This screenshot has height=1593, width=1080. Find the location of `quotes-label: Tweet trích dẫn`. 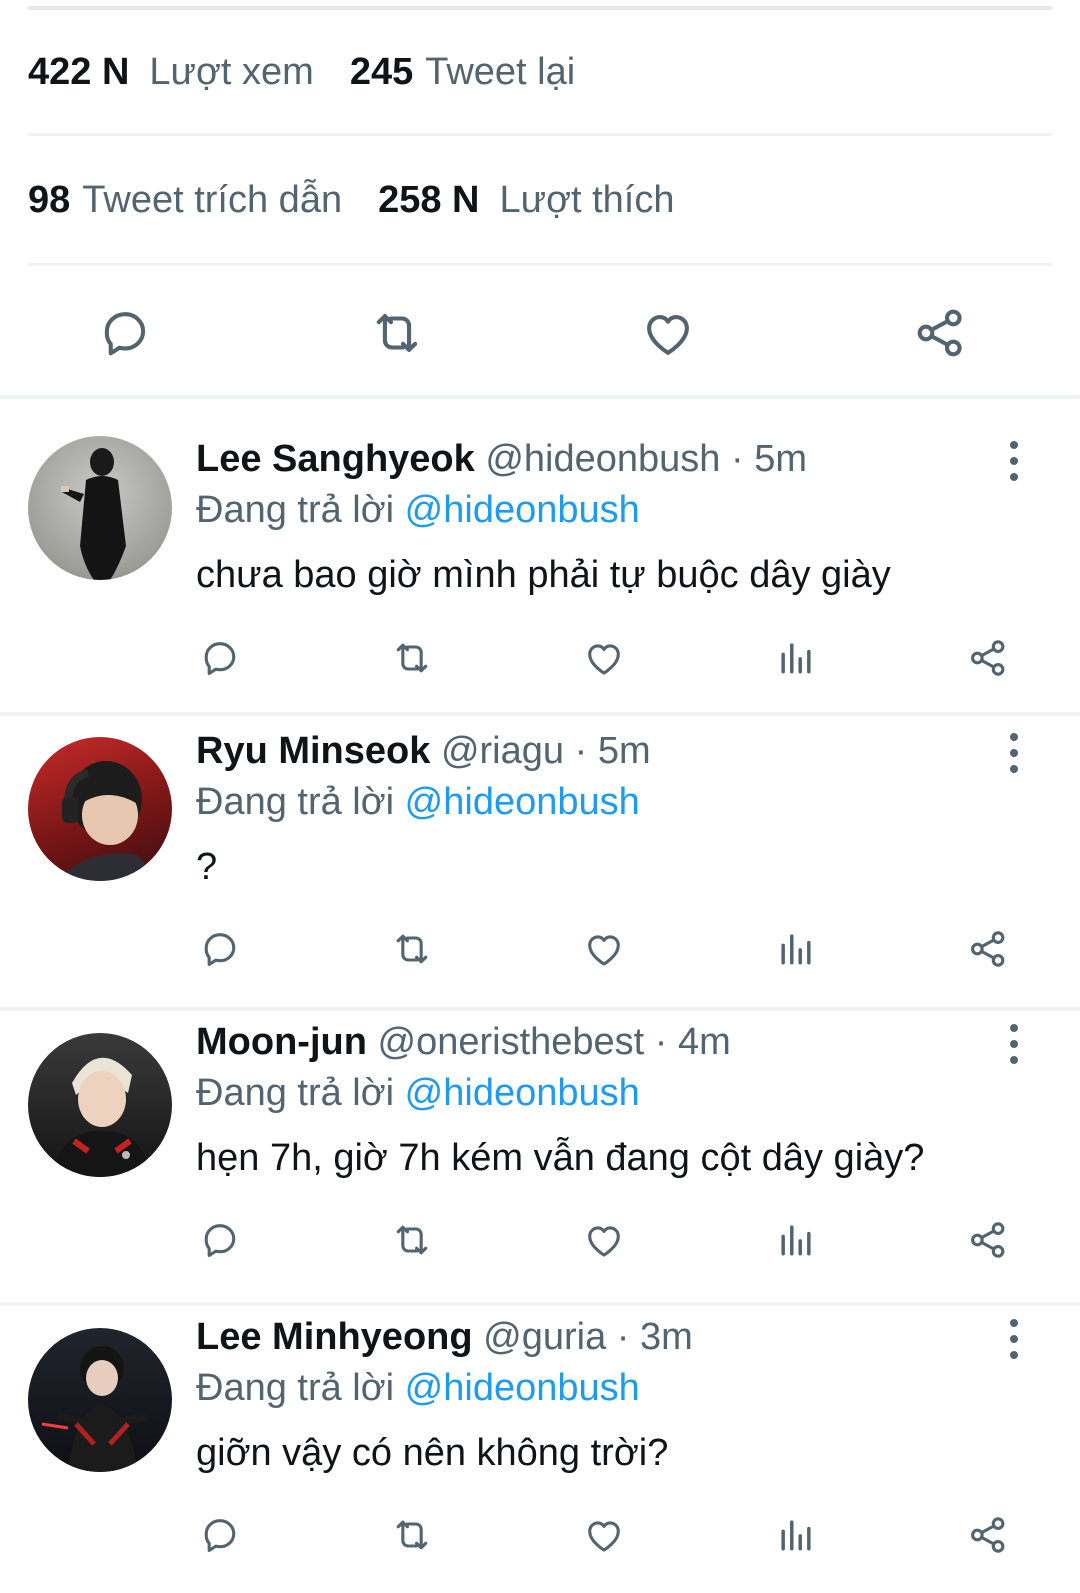

quotes-label: Tweet trích dẫn is located at coordinates (212, 199).